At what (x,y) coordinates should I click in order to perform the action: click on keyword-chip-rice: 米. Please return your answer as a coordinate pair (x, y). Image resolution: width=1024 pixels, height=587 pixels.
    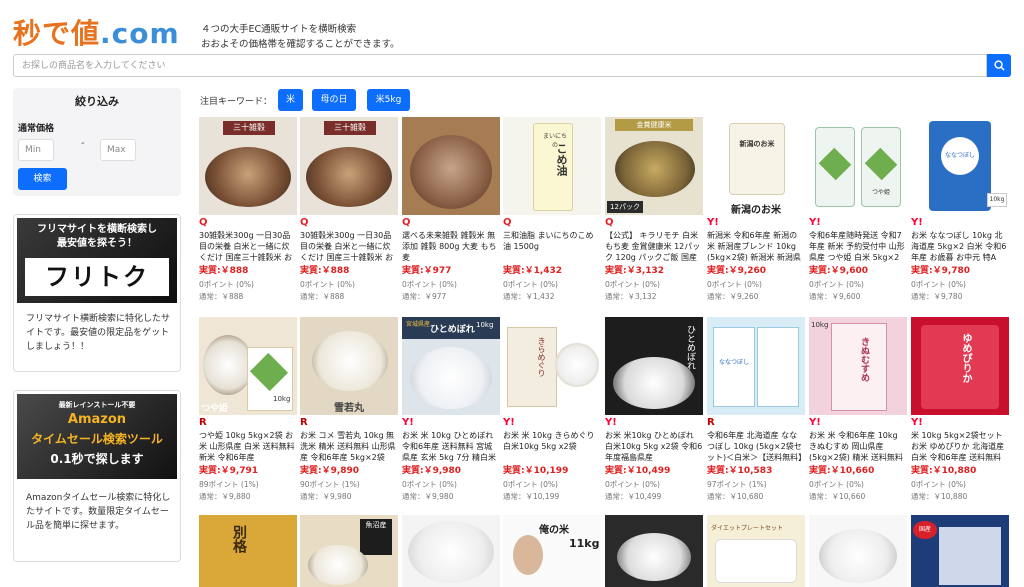
    Looking at the image, I should click on (290, 100).